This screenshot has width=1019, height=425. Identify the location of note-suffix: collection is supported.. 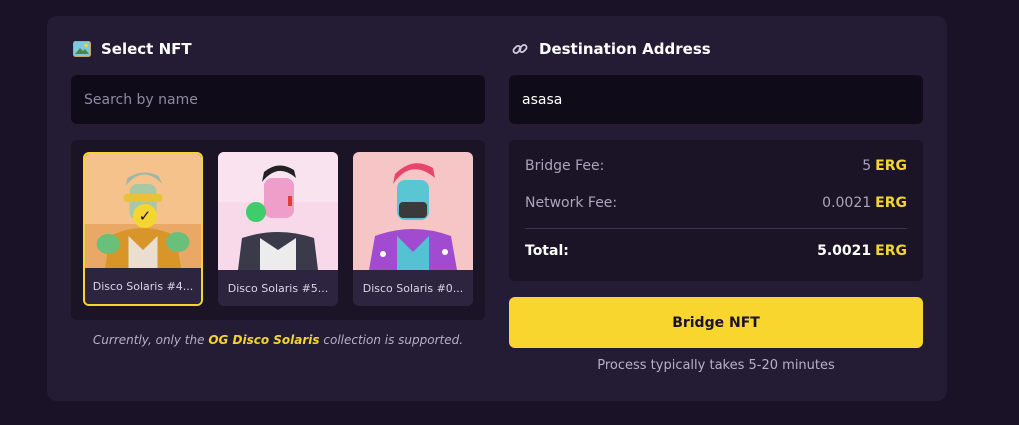
(391, 340).